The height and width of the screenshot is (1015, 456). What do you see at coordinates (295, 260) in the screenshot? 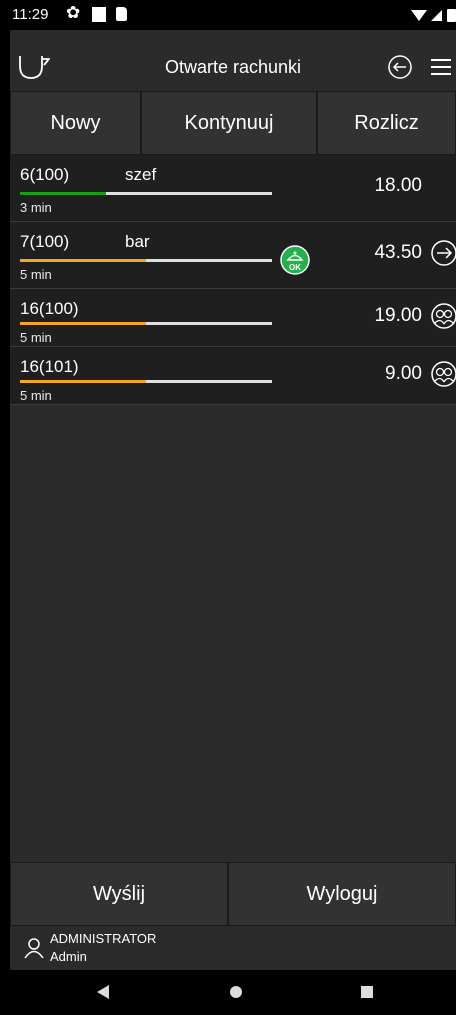
I see `order-ready-ok-icon: OK` at bounding box center [295, 260].